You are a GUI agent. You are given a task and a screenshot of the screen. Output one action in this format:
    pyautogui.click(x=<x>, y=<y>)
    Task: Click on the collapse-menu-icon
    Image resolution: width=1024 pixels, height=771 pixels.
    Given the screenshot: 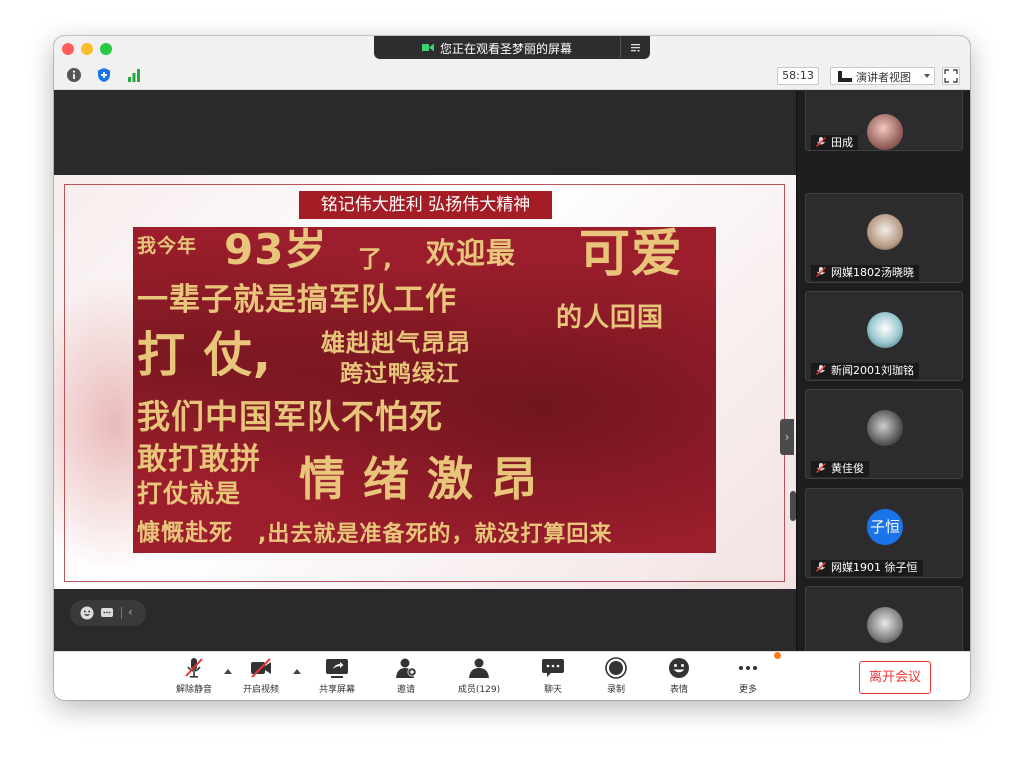 What is the action you would take?
    pyautogui.click(x=635, y=47)
    